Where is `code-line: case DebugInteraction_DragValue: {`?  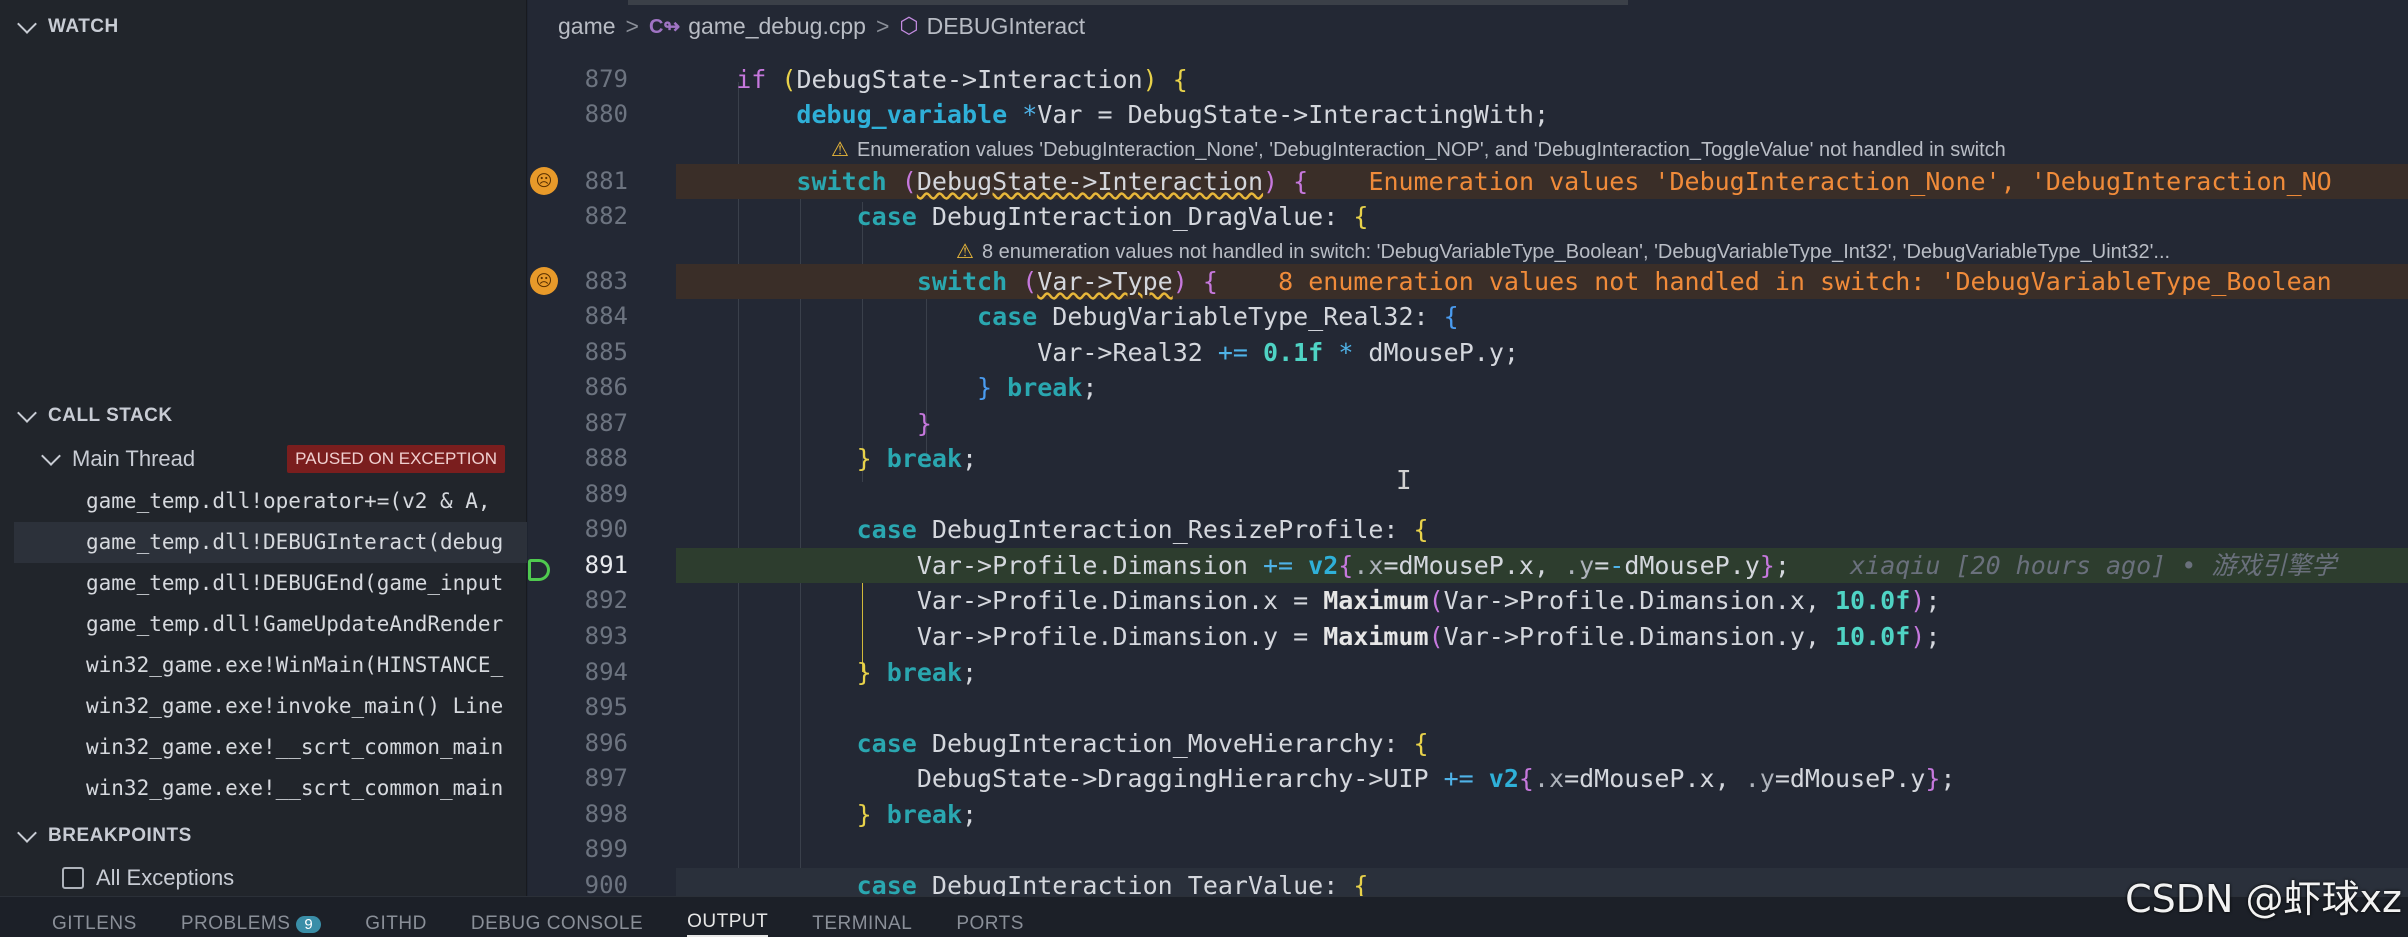
code-line: case DebugInteraction_DragValue: { is located at coordinates (1112, 216).